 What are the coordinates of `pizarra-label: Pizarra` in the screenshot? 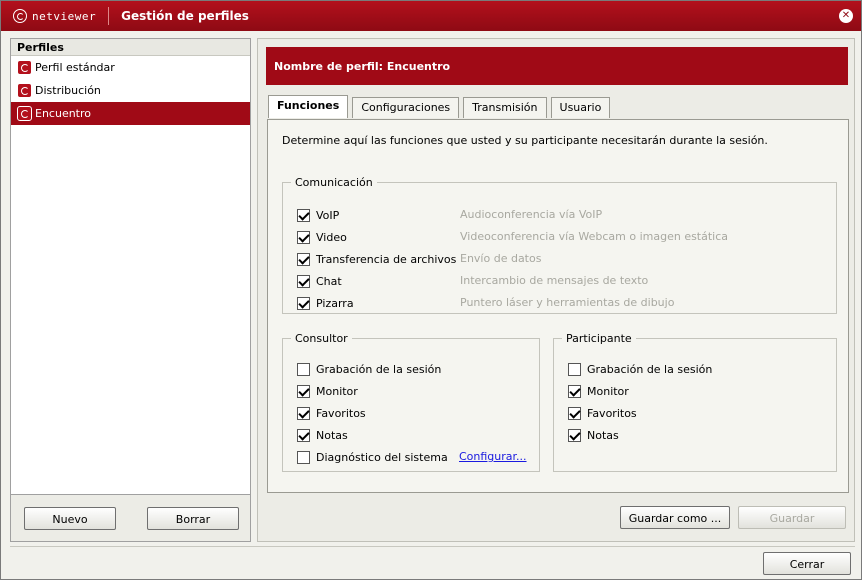 It's located at (335, 303).